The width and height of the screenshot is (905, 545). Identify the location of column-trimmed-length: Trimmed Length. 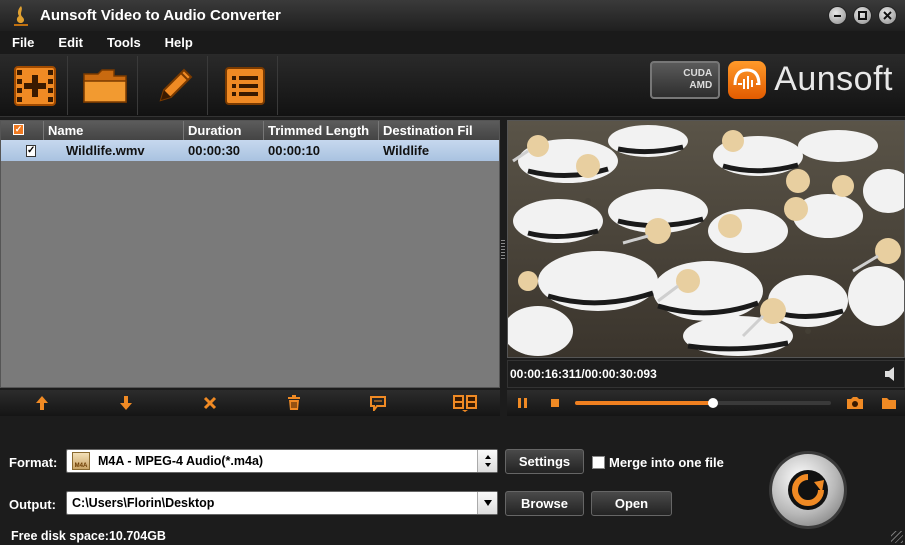
(321, 130).